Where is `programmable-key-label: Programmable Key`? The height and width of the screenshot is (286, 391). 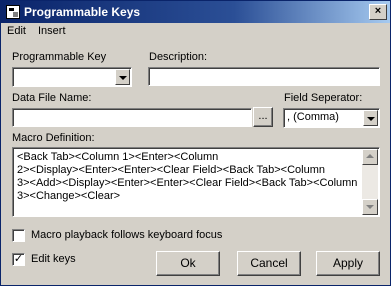
programmable-key-label: Programmable Key is located at coordinates (59, 57).